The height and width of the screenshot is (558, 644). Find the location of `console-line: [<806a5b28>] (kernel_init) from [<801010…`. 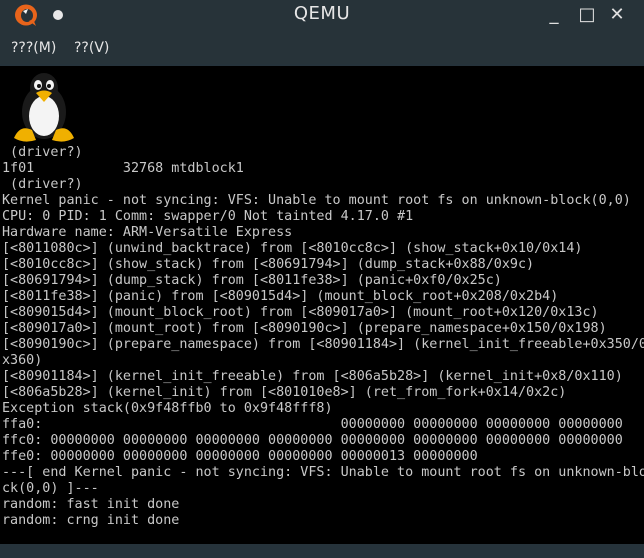

console-line: [<806a5b28>] (kernel_init) from [<801010… is located at coordinates (284, 392).